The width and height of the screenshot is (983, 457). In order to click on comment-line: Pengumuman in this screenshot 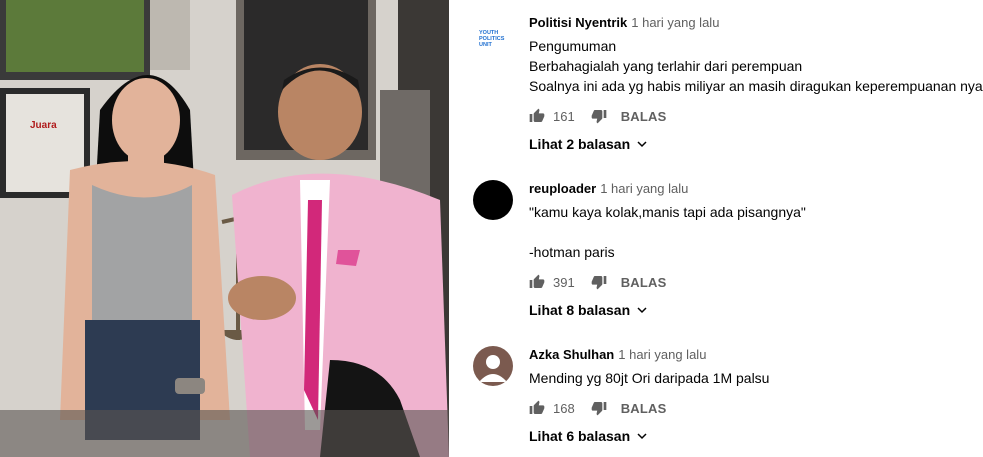, I will do `click(573, 46)`.